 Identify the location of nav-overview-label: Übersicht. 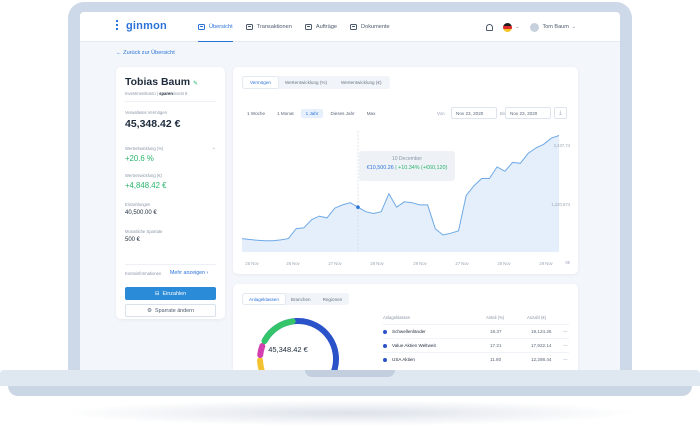
(221, 26).